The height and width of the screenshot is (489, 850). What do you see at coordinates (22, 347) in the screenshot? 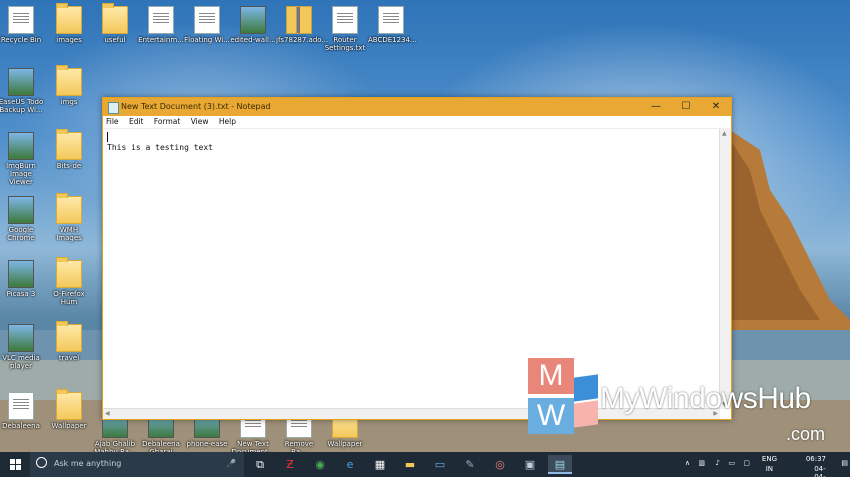
I see `desktop-icon: VLC media player` at bounding box center [22, 347].